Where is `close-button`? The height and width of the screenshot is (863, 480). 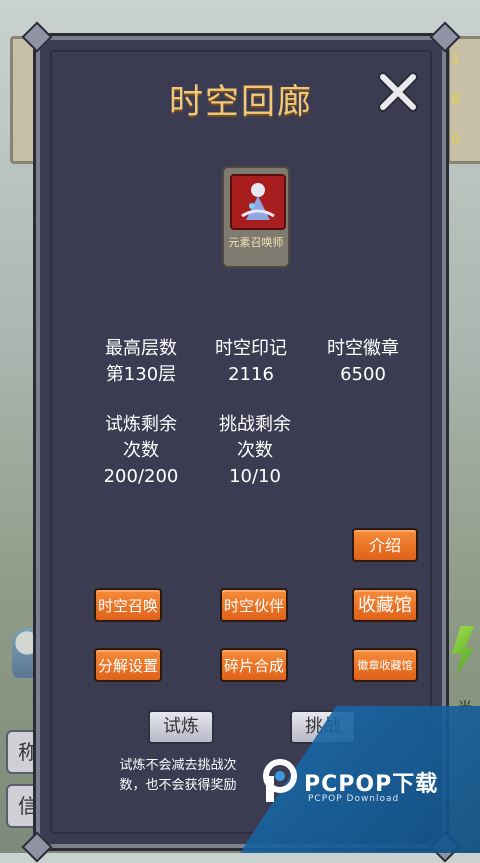 close-button is located at coordinates (398, 92).